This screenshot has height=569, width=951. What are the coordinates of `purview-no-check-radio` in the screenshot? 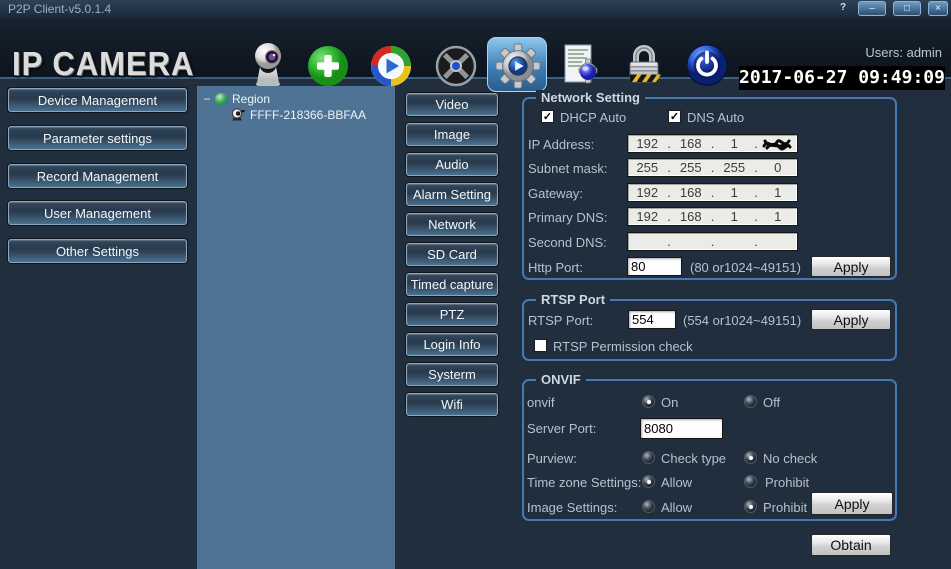 It's located at (750, 457).